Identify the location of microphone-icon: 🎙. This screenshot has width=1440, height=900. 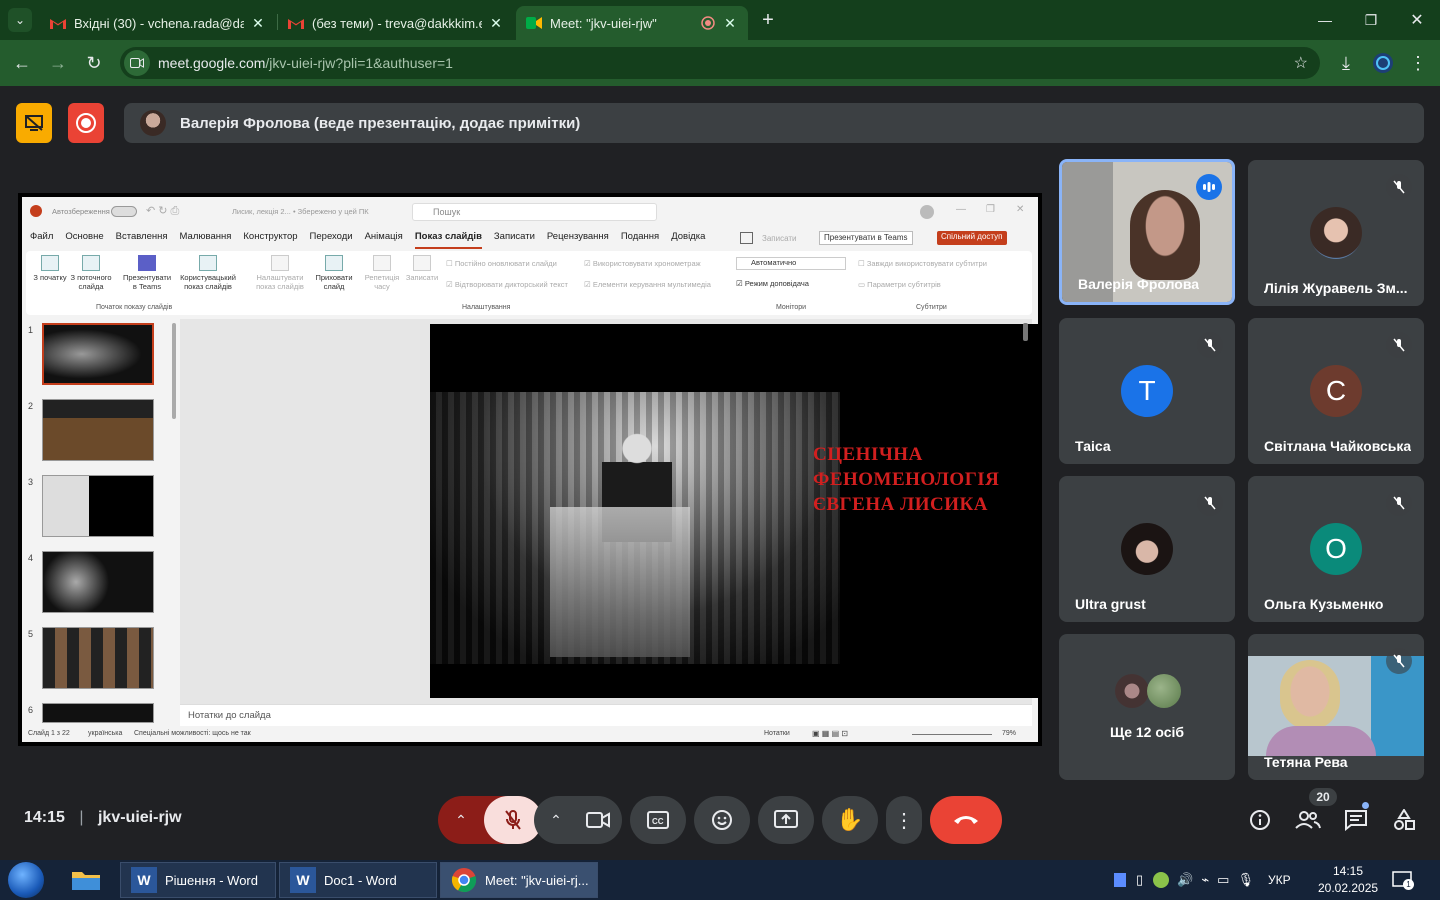
(1245, 880).